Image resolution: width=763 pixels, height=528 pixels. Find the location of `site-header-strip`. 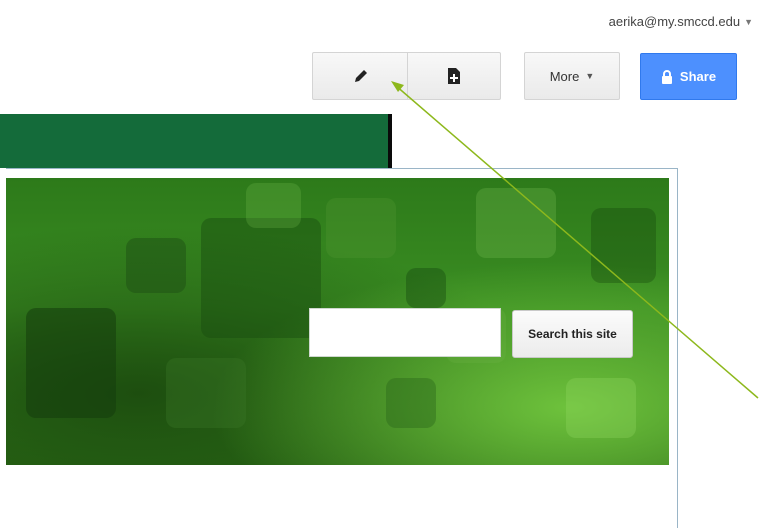

site-header-strip is located at coordinates (196, 141).